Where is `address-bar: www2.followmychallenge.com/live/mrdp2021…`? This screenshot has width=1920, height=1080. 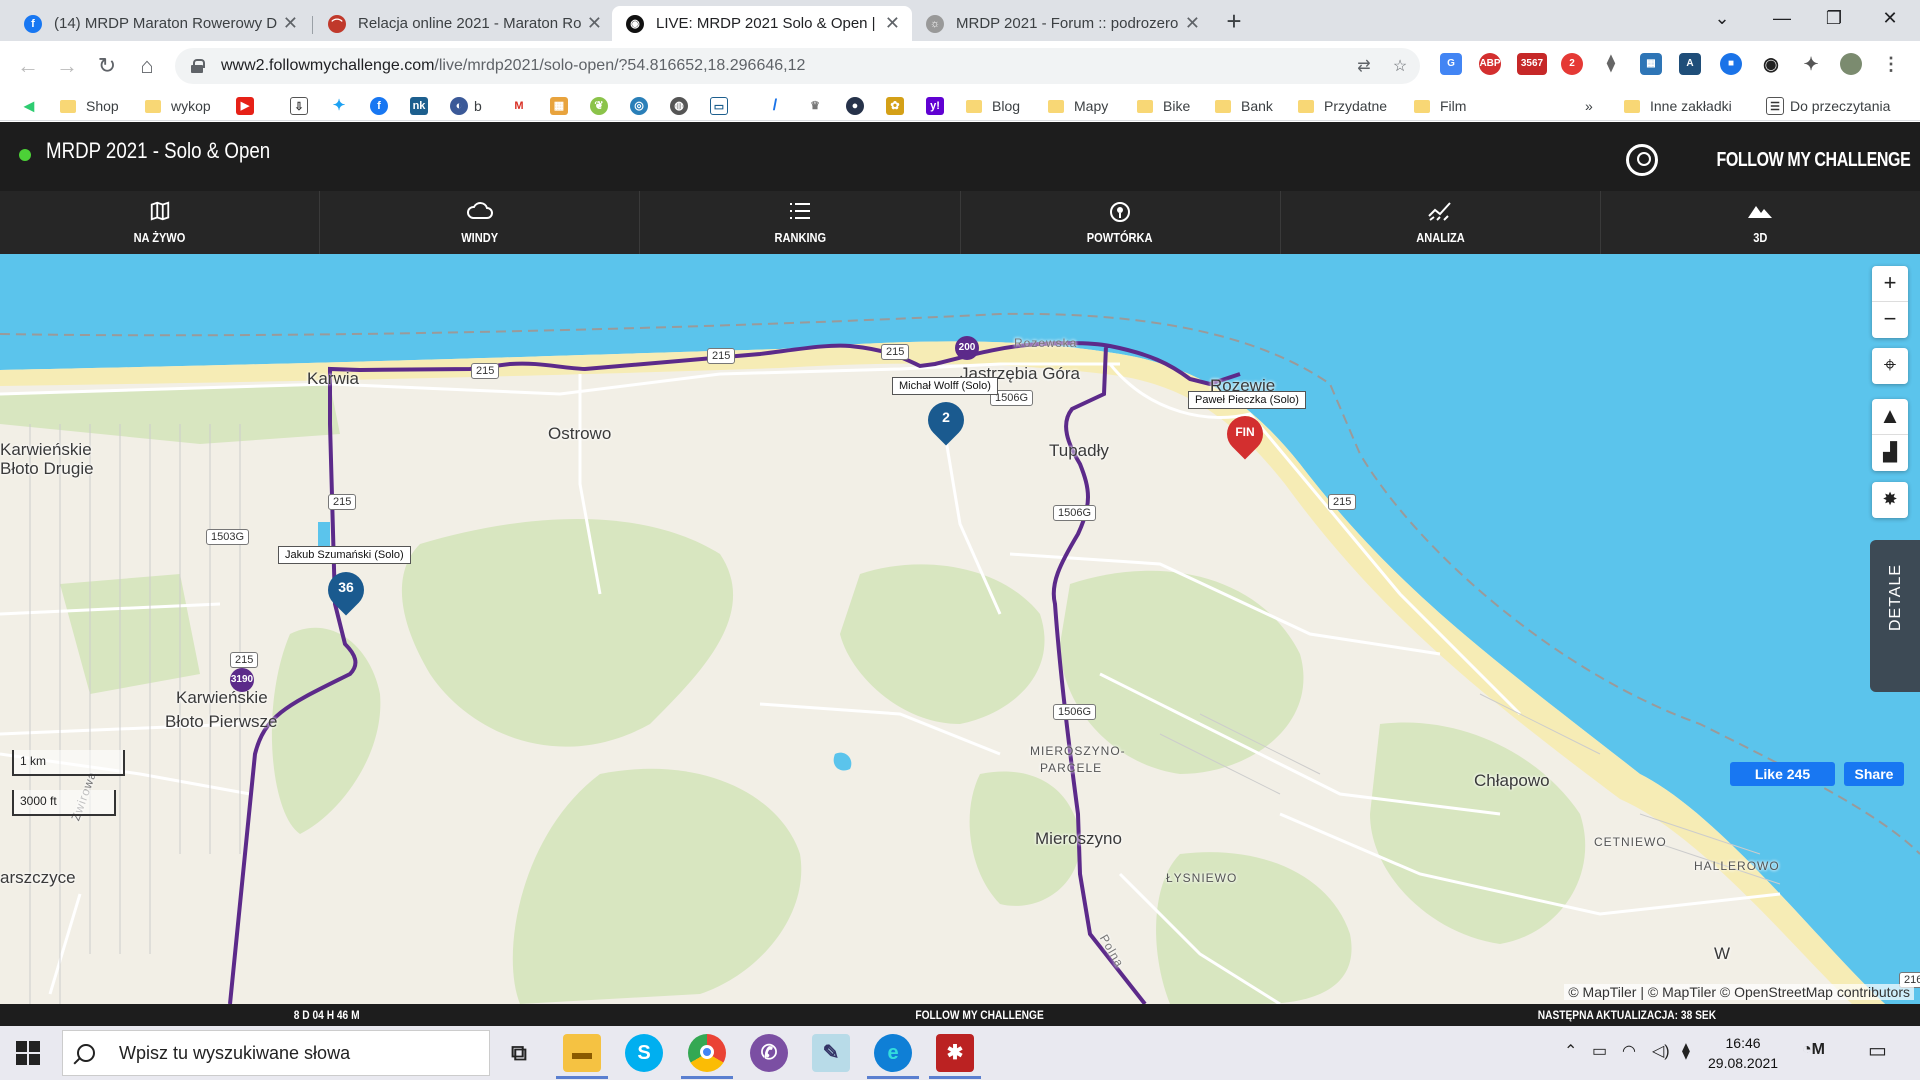
address-bar: www2.followmychallenge.com/live/mrdp2021… is located at coordinates (797, 66).